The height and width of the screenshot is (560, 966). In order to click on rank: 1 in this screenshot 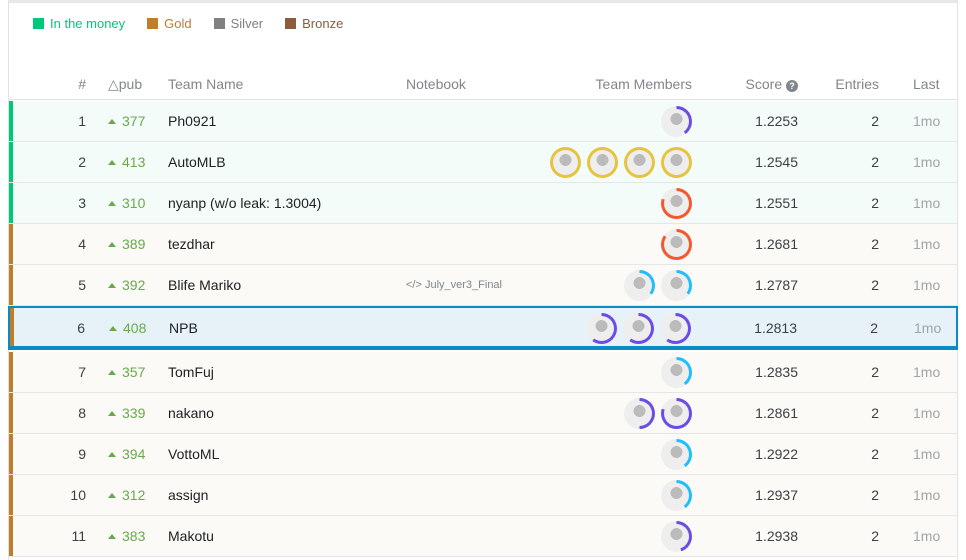, I will do `click(82, 121)`.